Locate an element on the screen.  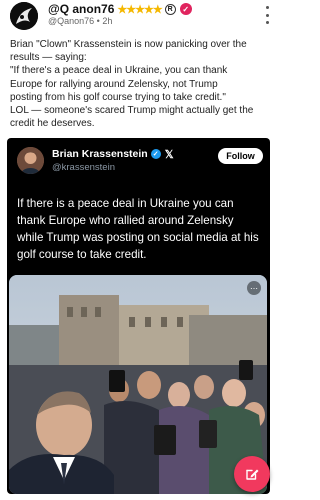
star-badges: ★★★★★ is located at coordinates (139, 9).